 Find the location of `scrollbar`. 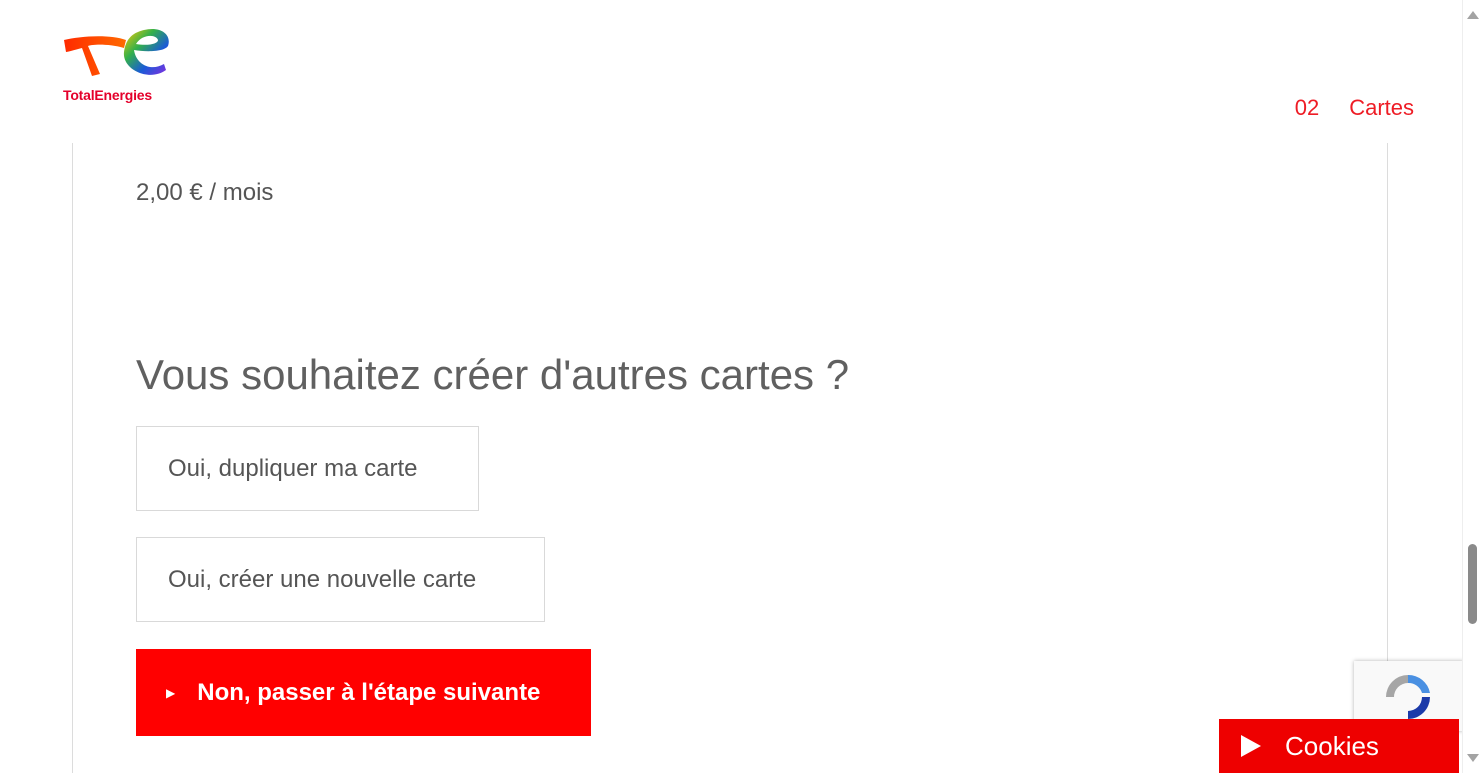

scrollbar is located at coordinates (1472, 386).